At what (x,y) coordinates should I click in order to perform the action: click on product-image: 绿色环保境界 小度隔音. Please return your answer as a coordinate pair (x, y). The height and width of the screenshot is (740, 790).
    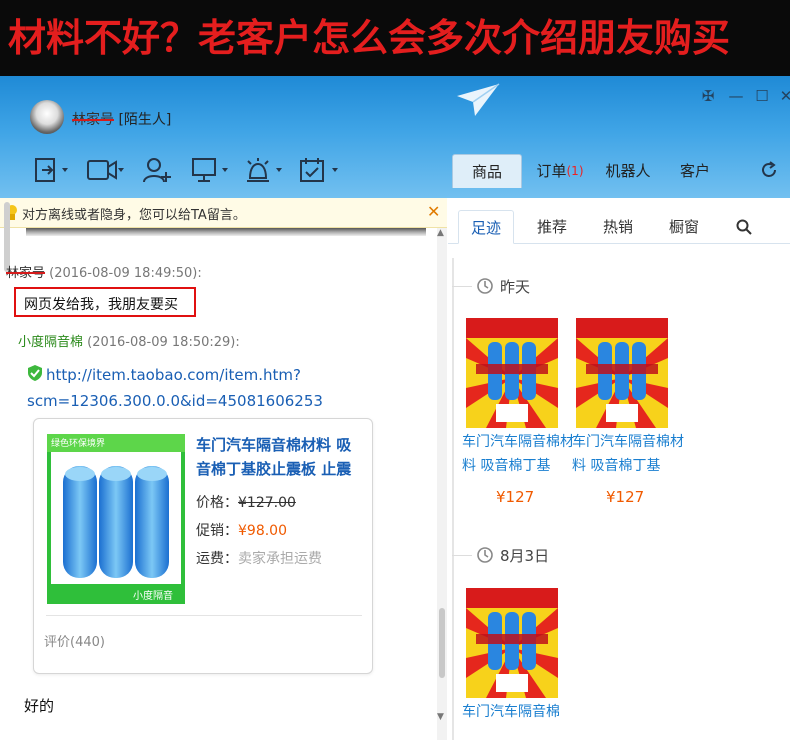
    Looking at the image, I should click on (116, 519).